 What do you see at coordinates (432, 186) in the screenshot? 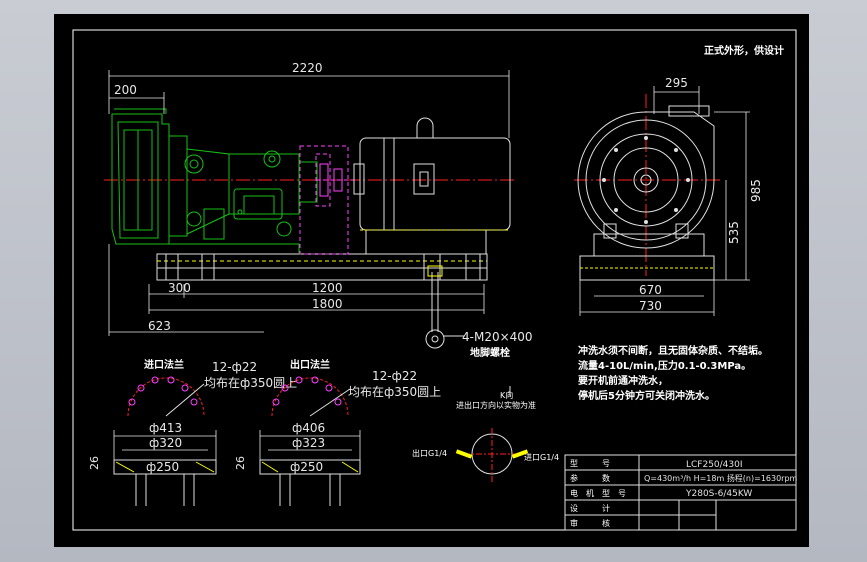
I see `motor` at bounding box center [432, 186].